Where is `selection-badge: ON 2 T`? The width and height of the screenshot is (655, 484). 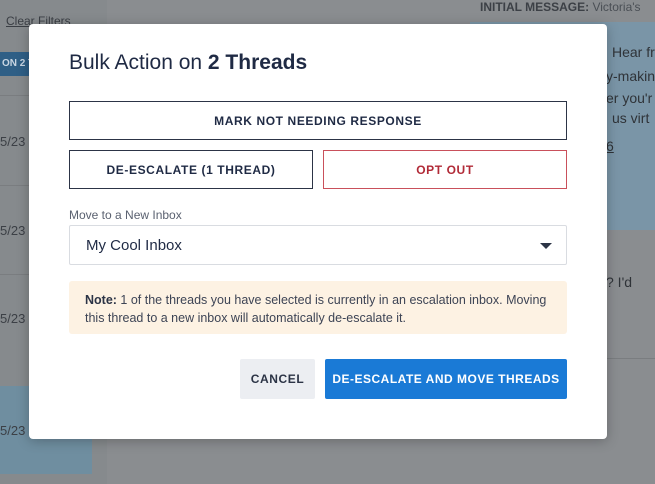 selection-badge: ON 2 T is located at coordinates (16, 64).